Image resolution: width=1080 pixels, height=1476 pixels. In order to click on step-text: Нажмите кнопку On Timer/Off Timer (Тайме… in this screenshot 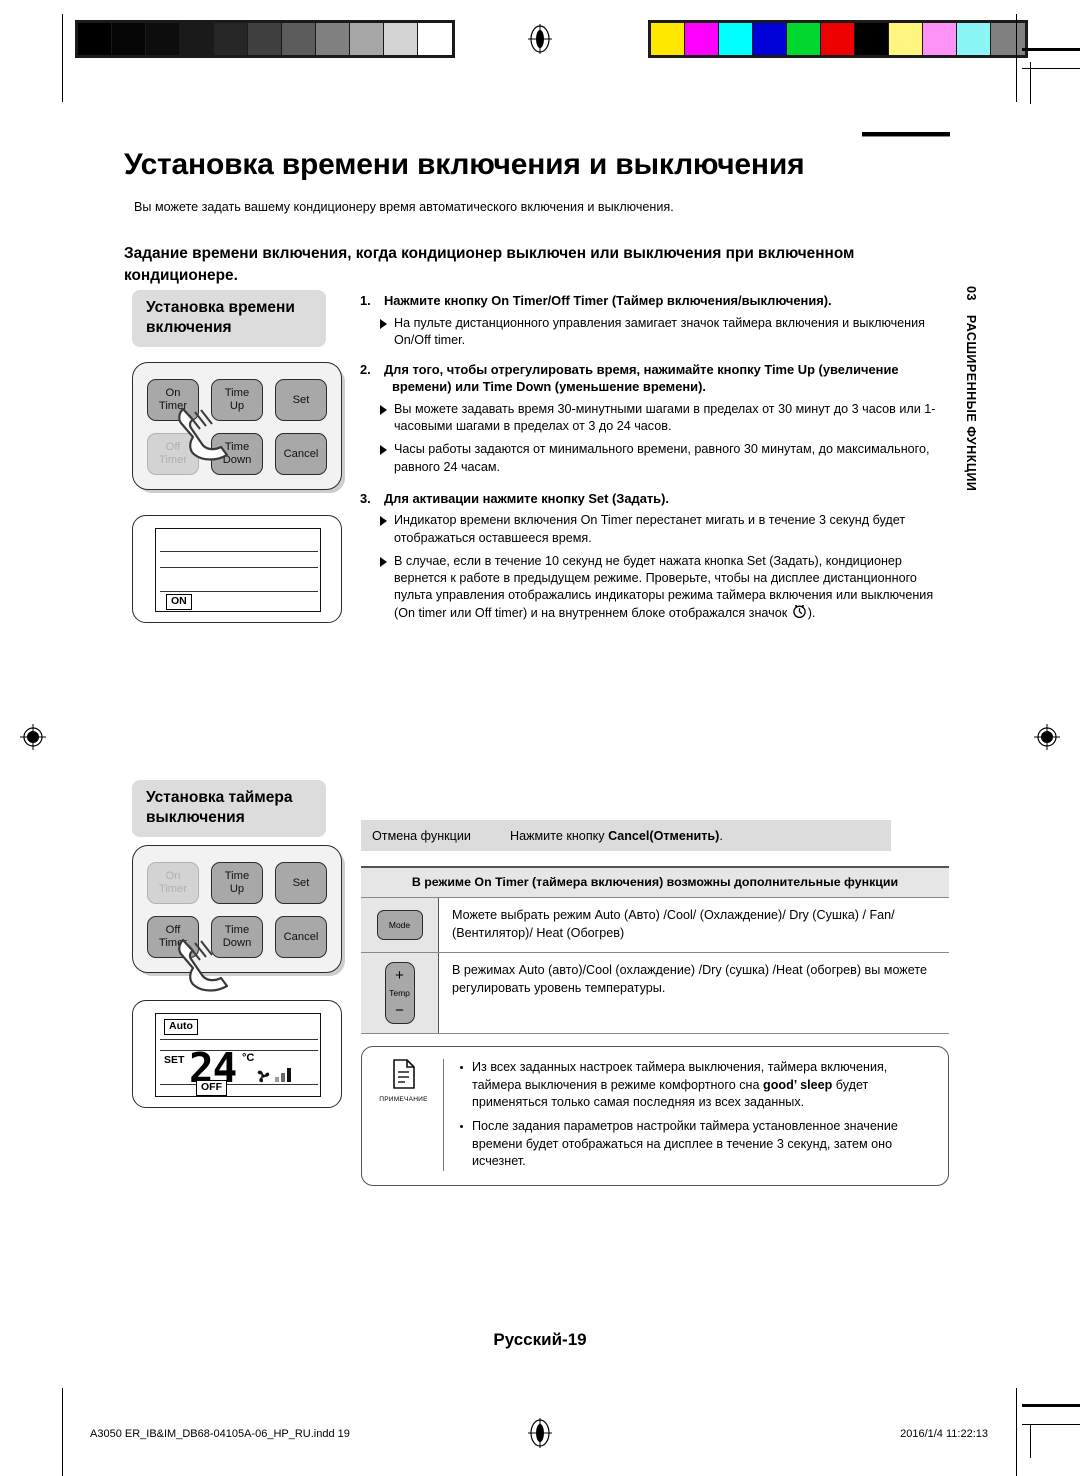, I will do `click(608, 300)`.